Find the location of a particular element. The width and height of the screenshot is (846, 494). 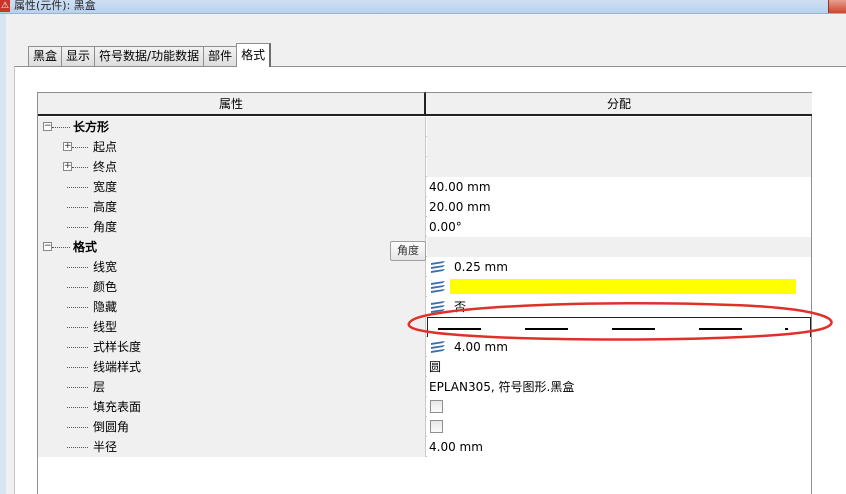

property-row-rounded-corners: 倒圆角 is located at coordinates (424, 427).